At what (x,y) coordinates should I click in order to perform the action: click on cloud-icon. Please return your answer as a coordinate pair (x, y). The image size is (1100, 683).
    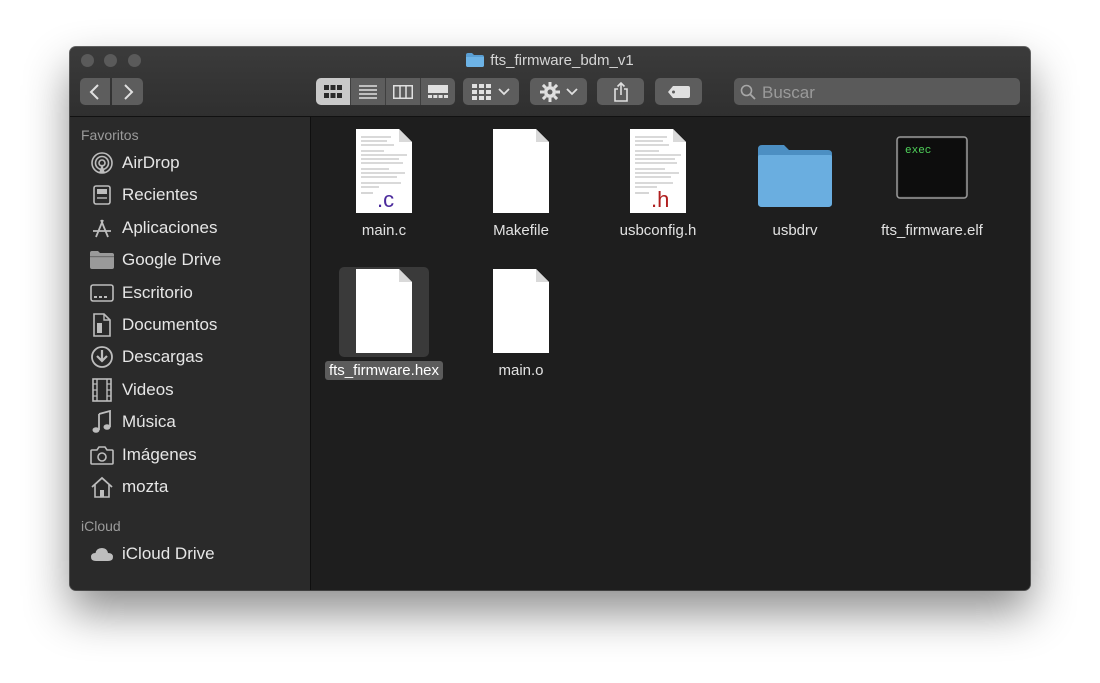
    Looking at the image, I should click on (102, 554).